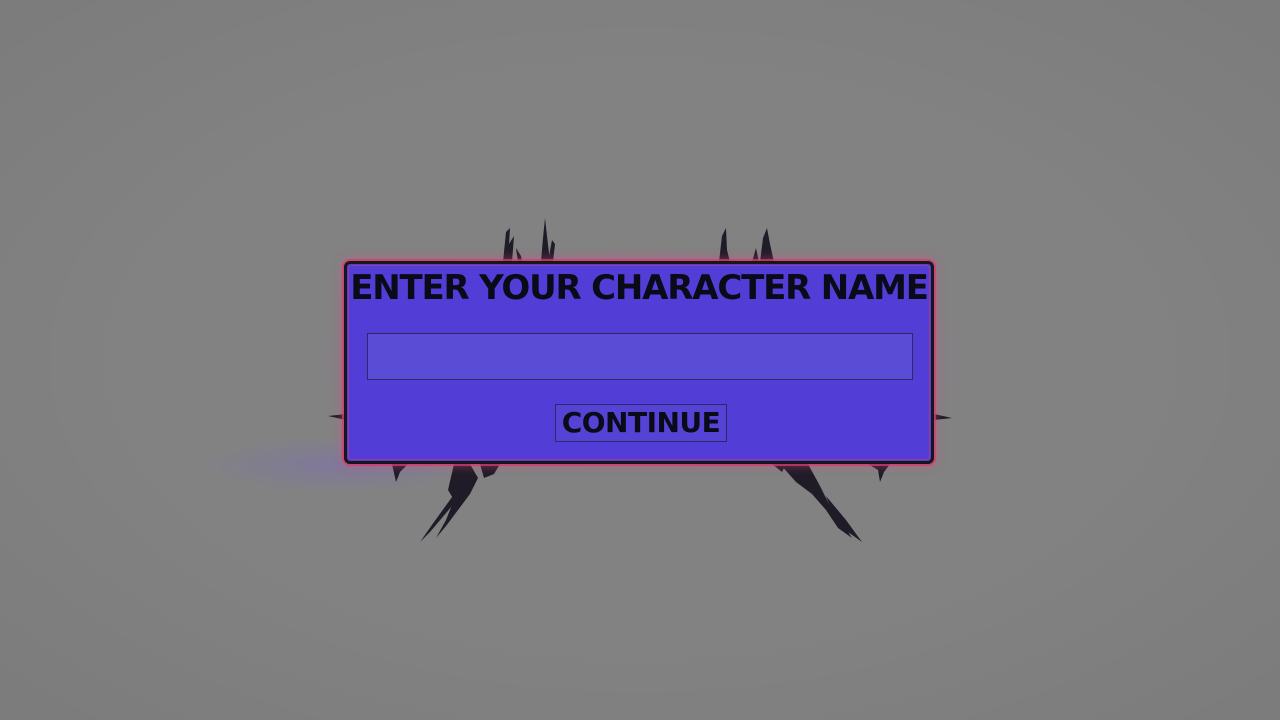 The height and width of the screenshot is (720, 1280). What do you see at coordinates (641, 423) in the screenshot?
I see `continue-button: CONTINUE` at bounding box center [641, 423].